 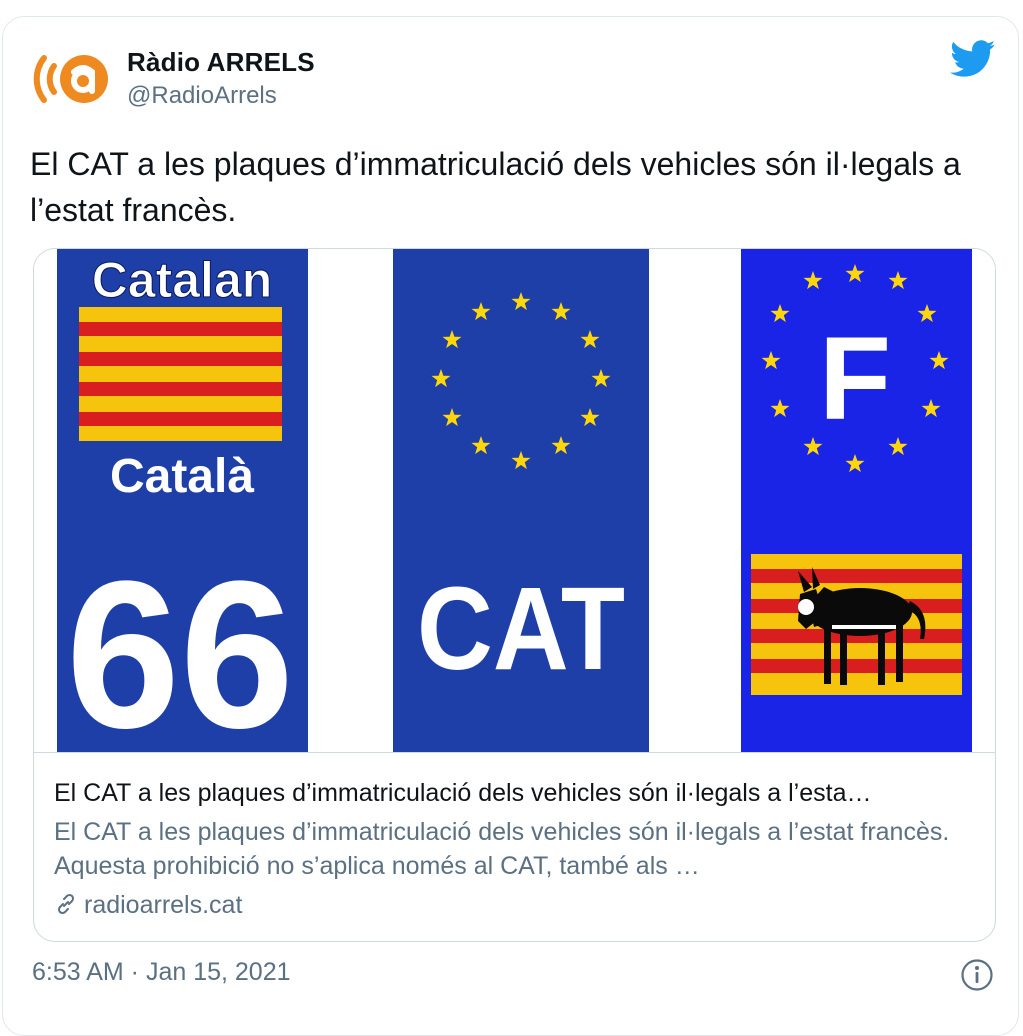 What do you see at coordinates (521, 629) in the screenshot?
I see `plate-code-cat: CAT` at bounding box center [521, 629].